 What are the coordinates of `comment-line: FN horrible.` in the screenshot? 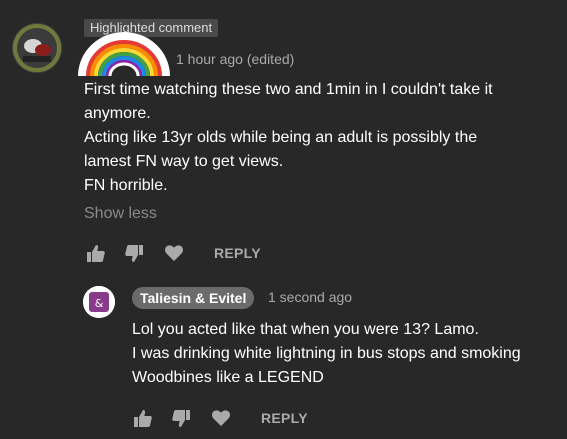 It's located at (126, 185).